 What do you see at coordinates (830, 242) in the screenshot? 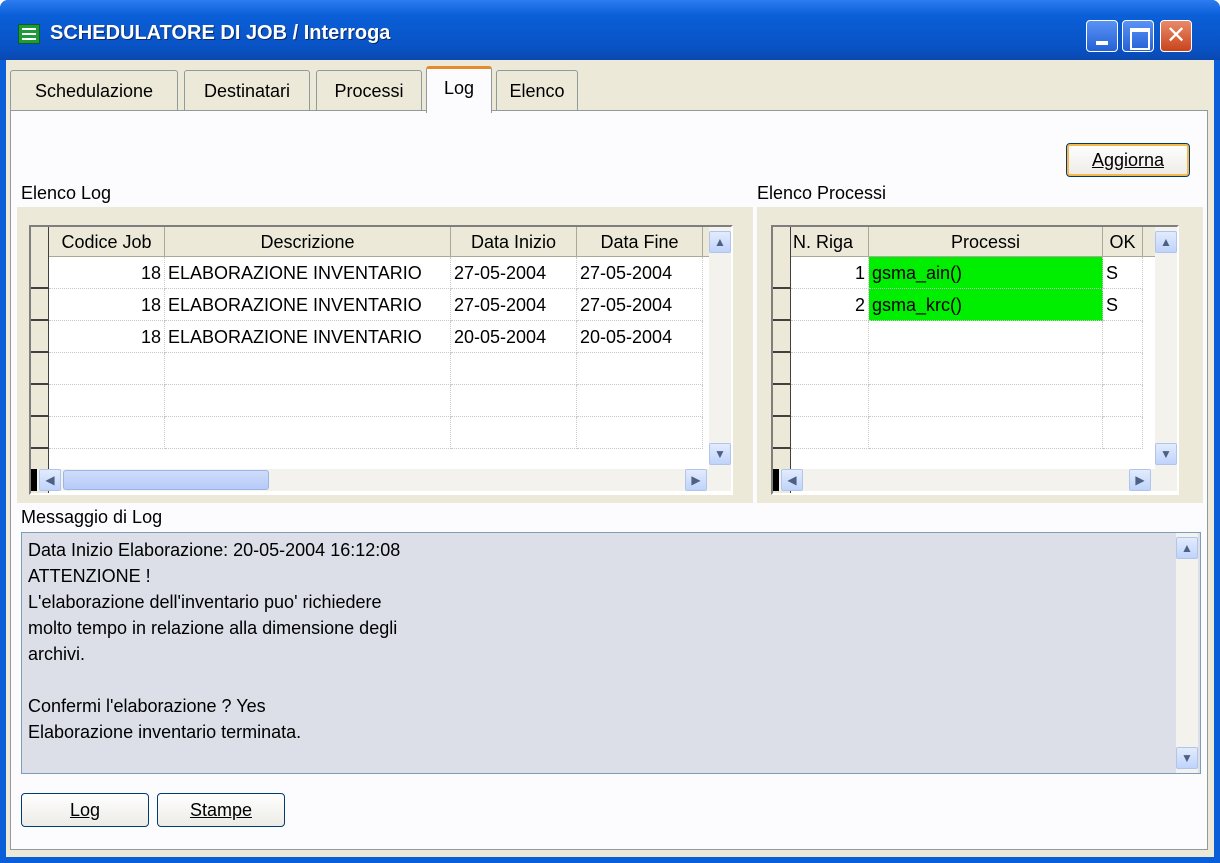
I see `col-header-n-riga: N. Riga` at bounding box center [830, 242].